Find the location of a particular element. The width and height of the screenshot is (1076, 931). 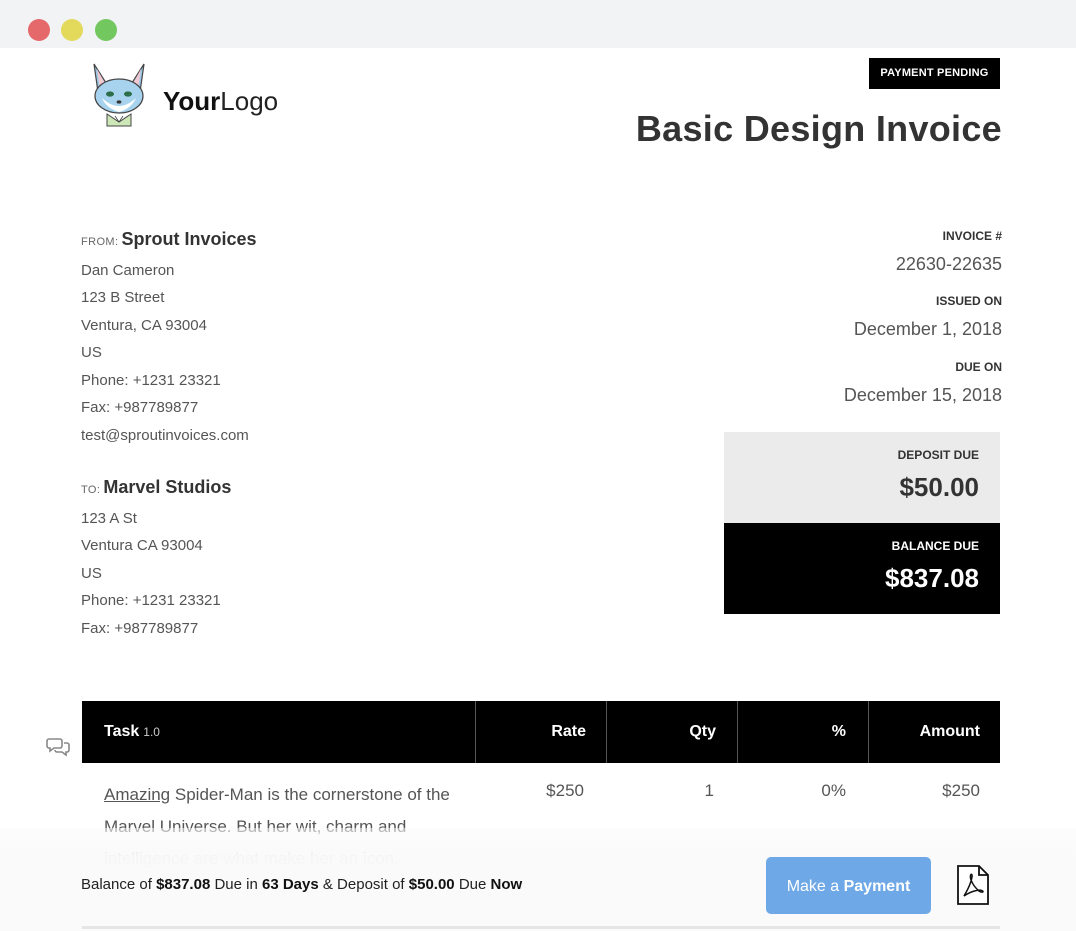

from-label: FROM: is located at coordinates (100, 242).